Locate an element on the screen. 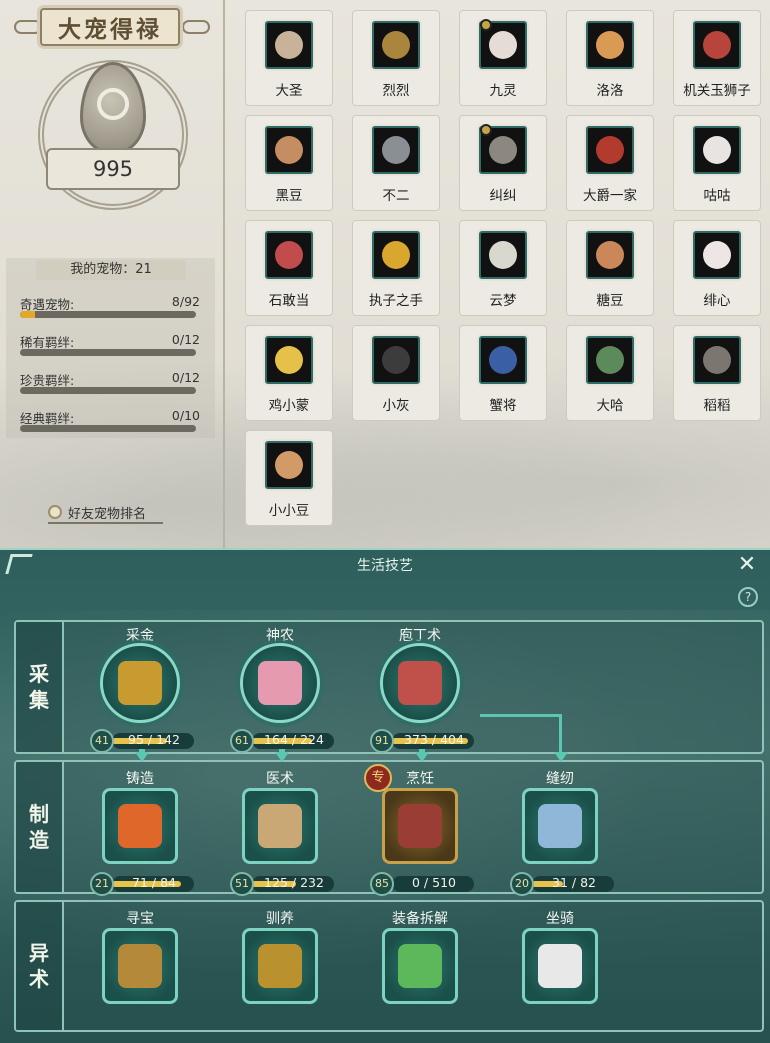 The image size is (770, 1043). stat-value: 0/12 is located at coordinates (185, 377).